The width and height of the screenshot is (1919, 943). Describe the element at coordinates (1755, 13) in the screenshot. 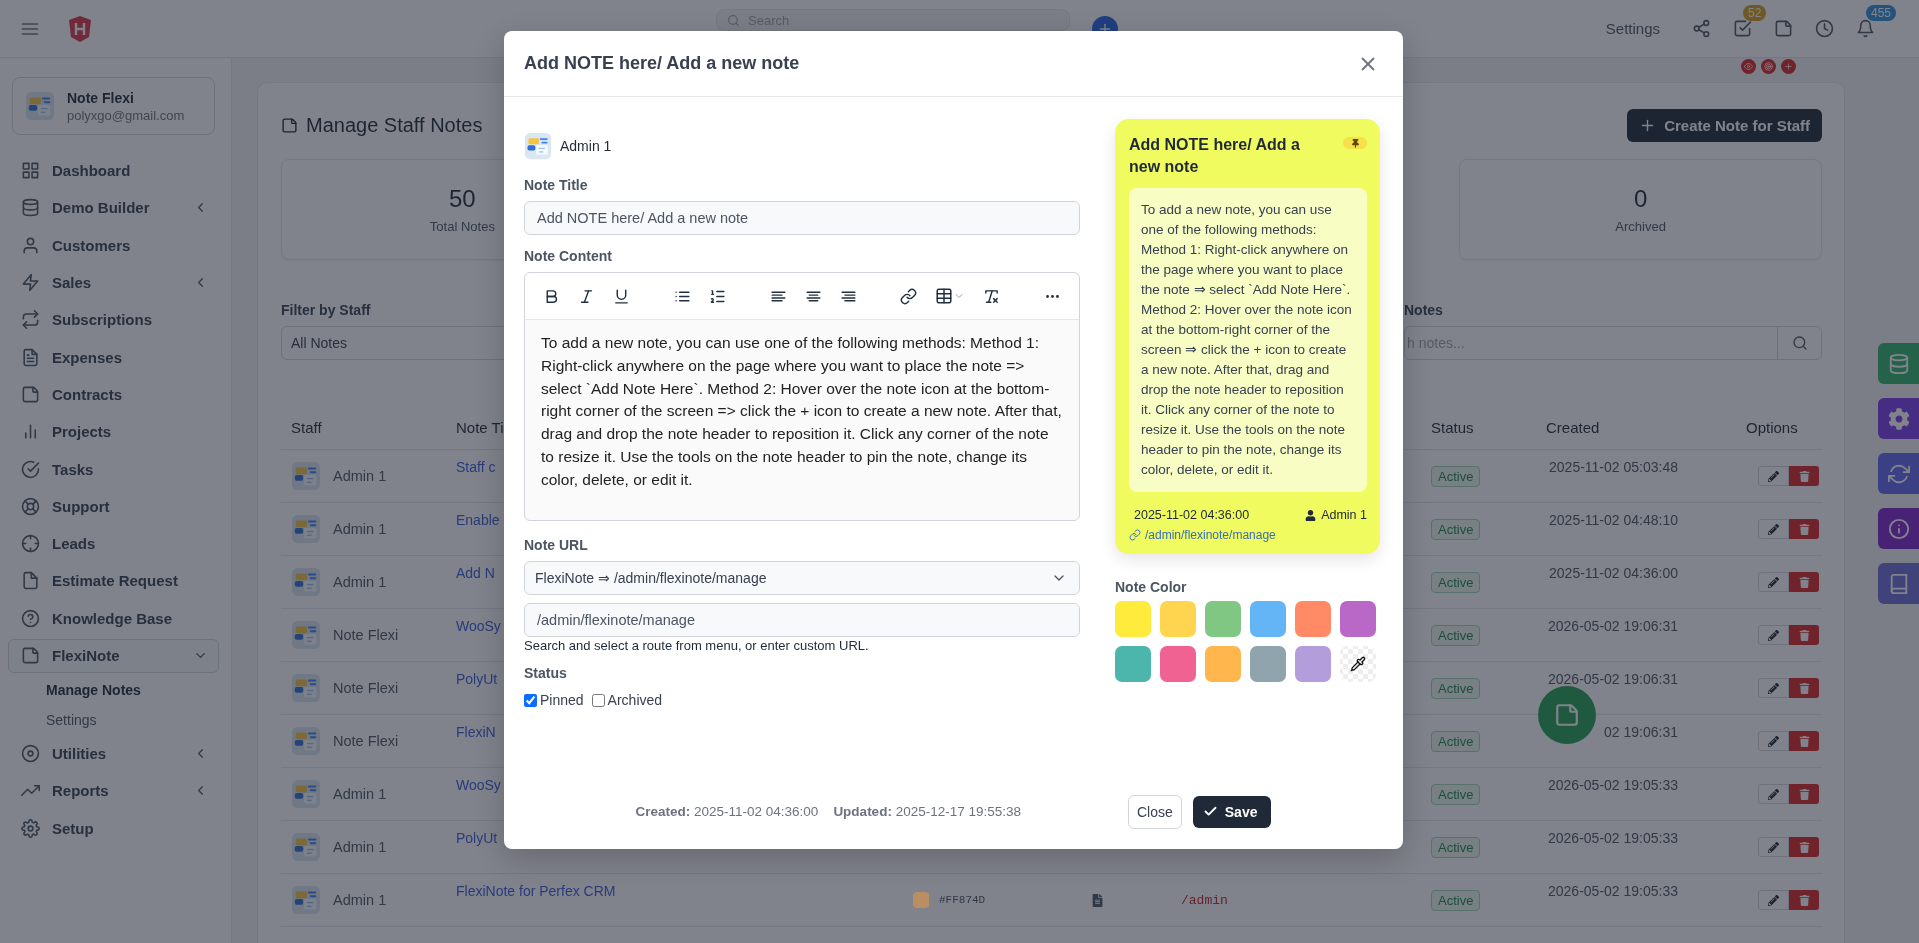

I see `count-badge: 52` at that location.